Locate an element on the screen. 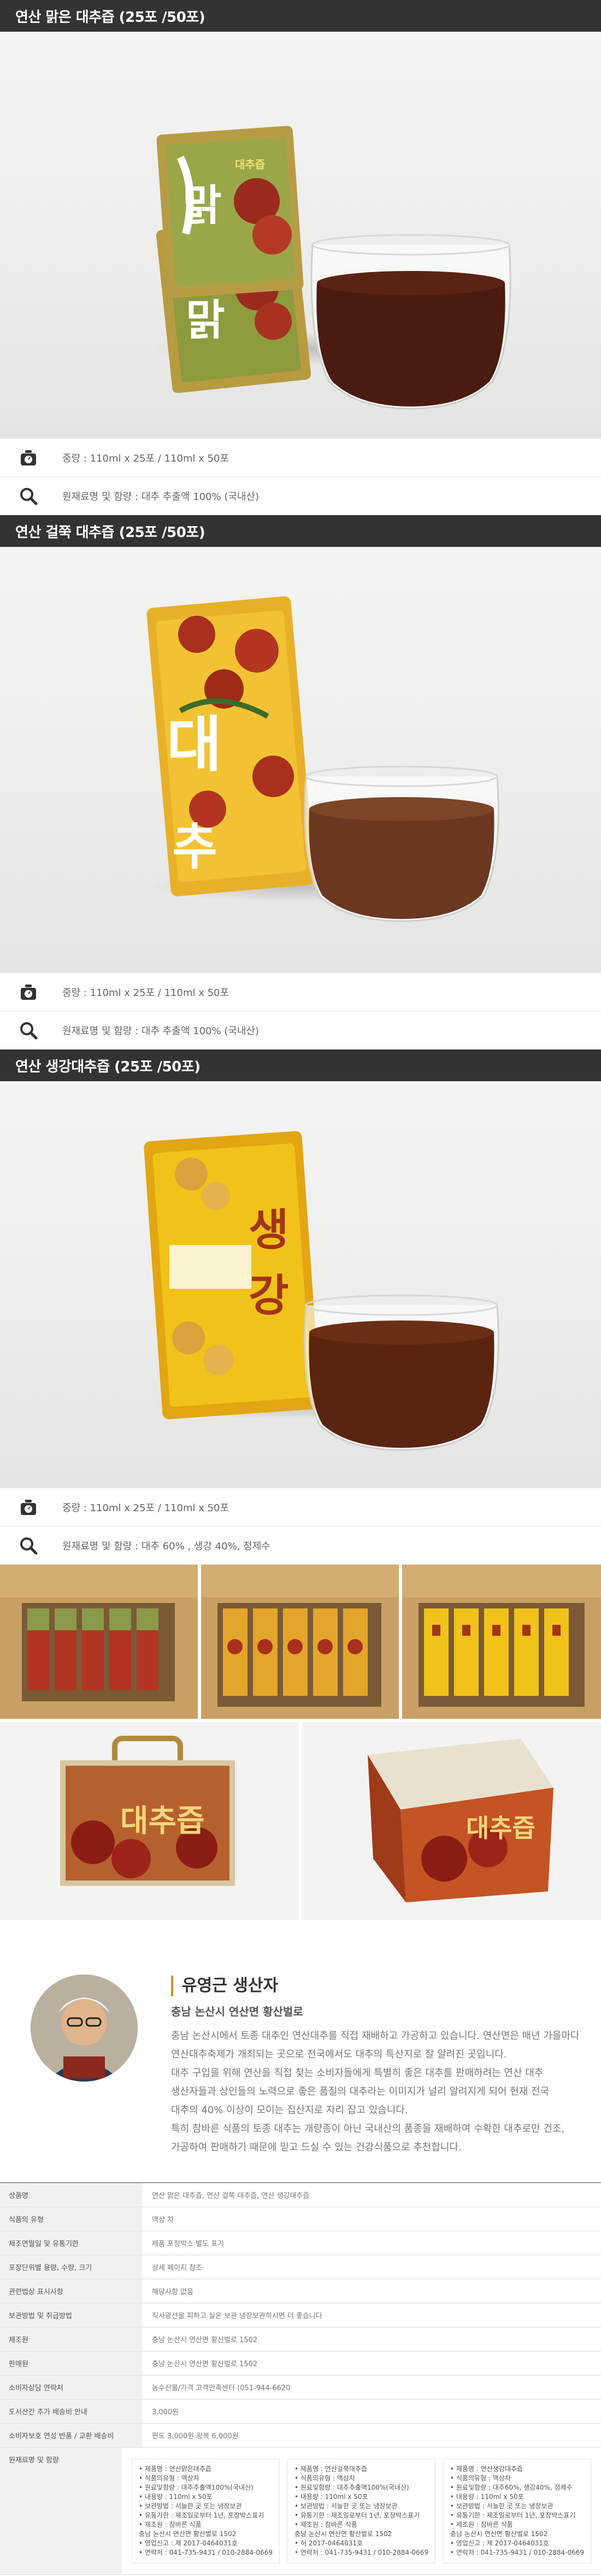 This screenshot has width=601, height=2576. producer-name: 유영근 생산자 is located at coordinates (224, 1986).